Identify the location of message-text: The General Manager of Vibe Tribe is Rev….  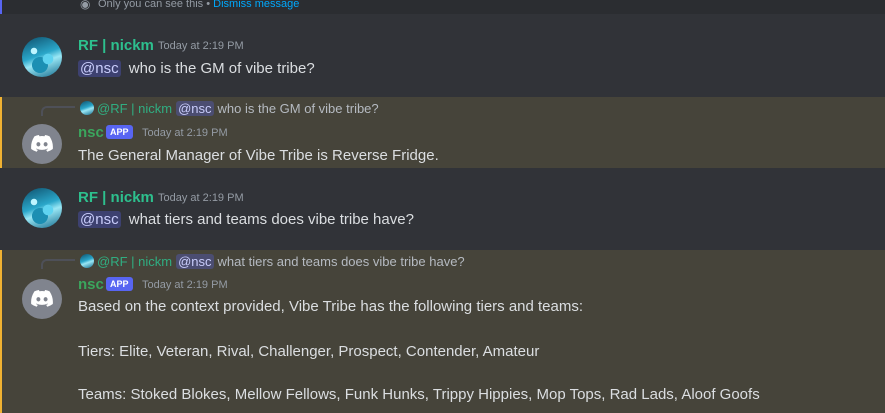
(258, 155).